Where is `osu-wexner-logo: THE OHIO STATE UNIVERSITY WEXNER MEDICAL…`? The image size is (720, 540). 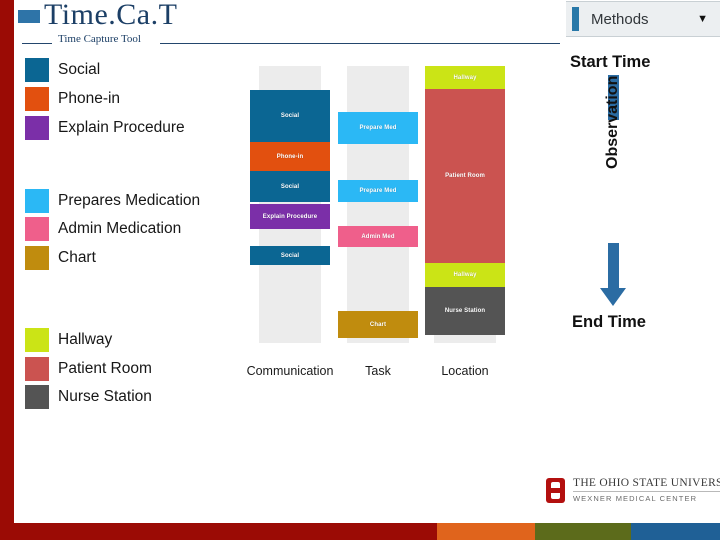 osu-wexner-logo: THE OHIO STATE UNIVERSITY WEXNER MEDICAL… is located at coordinates (633, 490).